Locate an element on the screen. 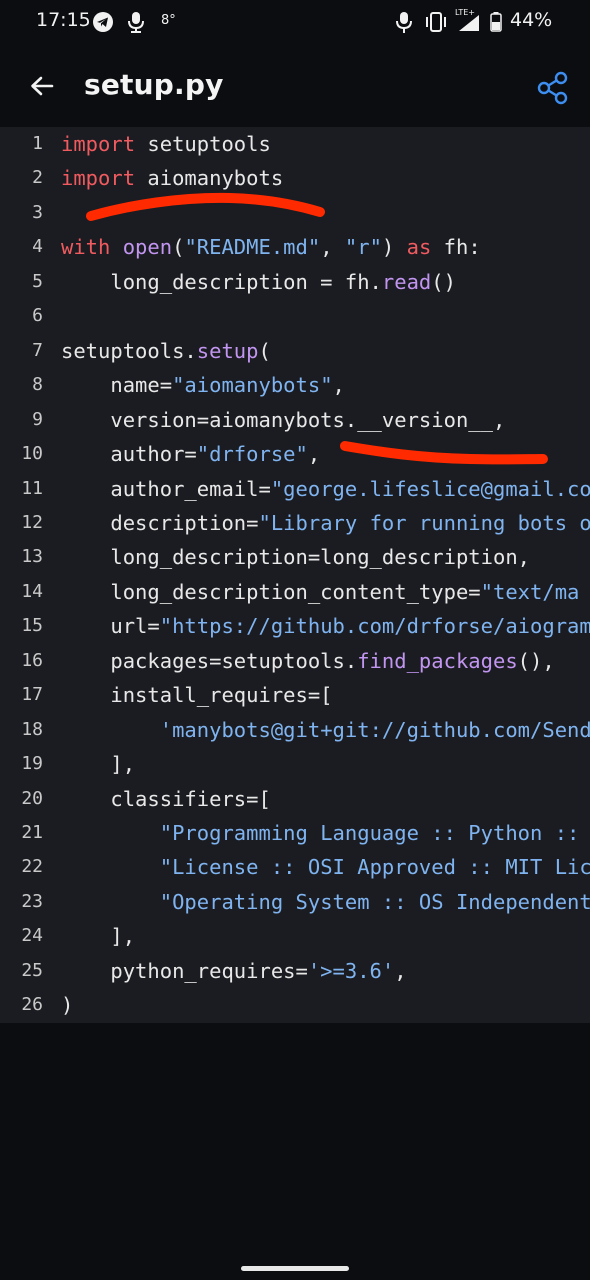  line-code: version=aiomanybots.__version__, is located at coordinates (283, 420).